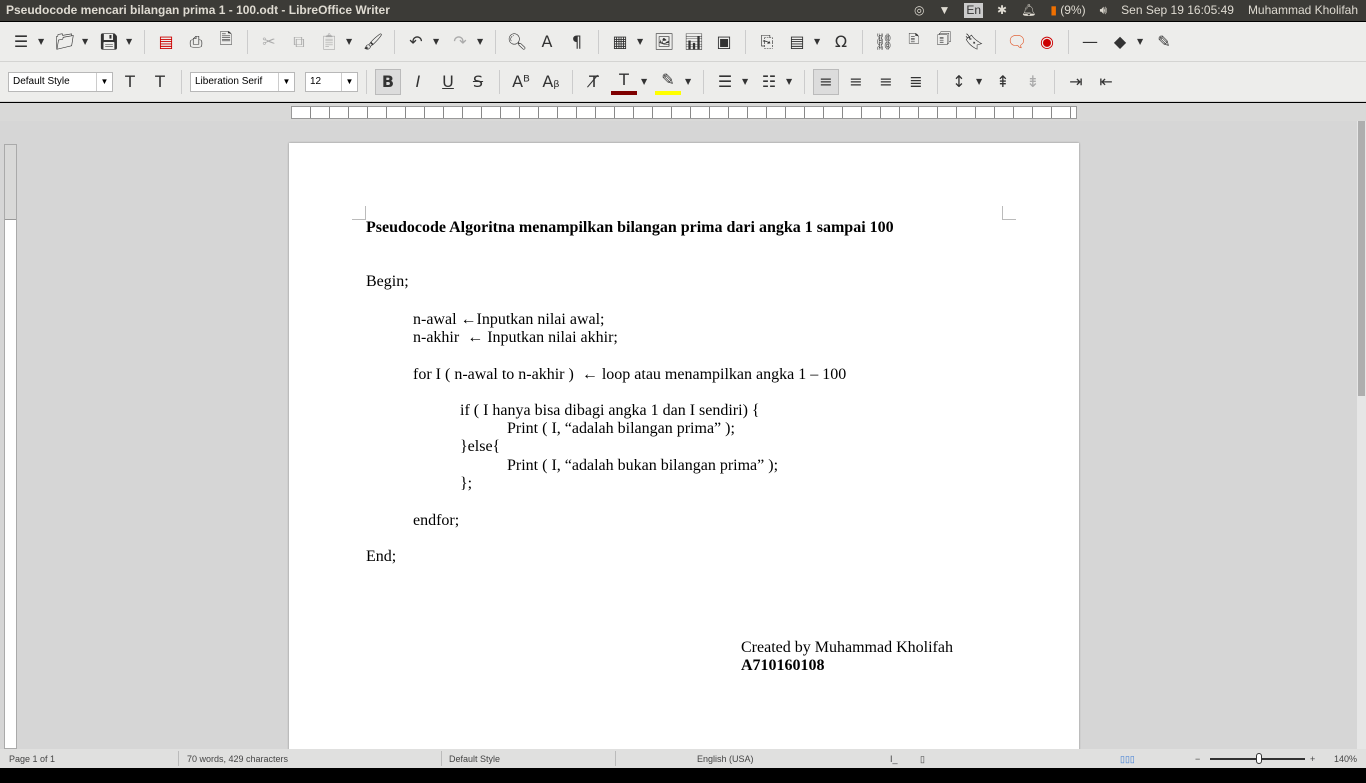  I want to click on user-menu: Muhammad Kholifah, so click(1303, 10).